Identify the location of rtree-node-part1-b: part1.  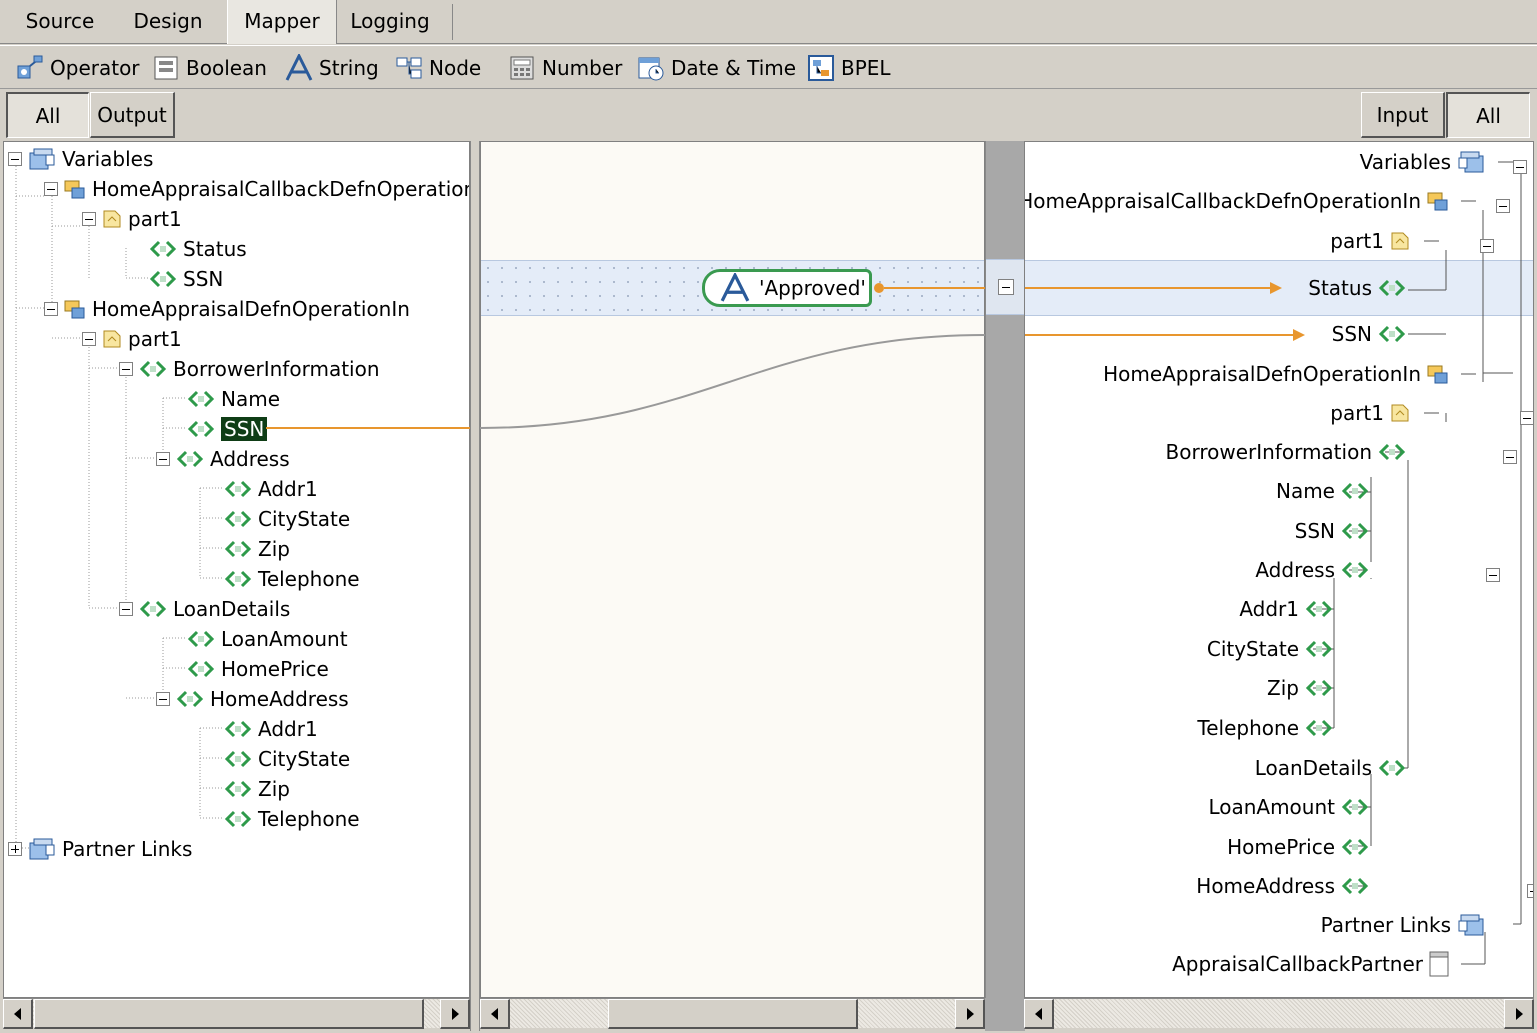
(1370, 413).